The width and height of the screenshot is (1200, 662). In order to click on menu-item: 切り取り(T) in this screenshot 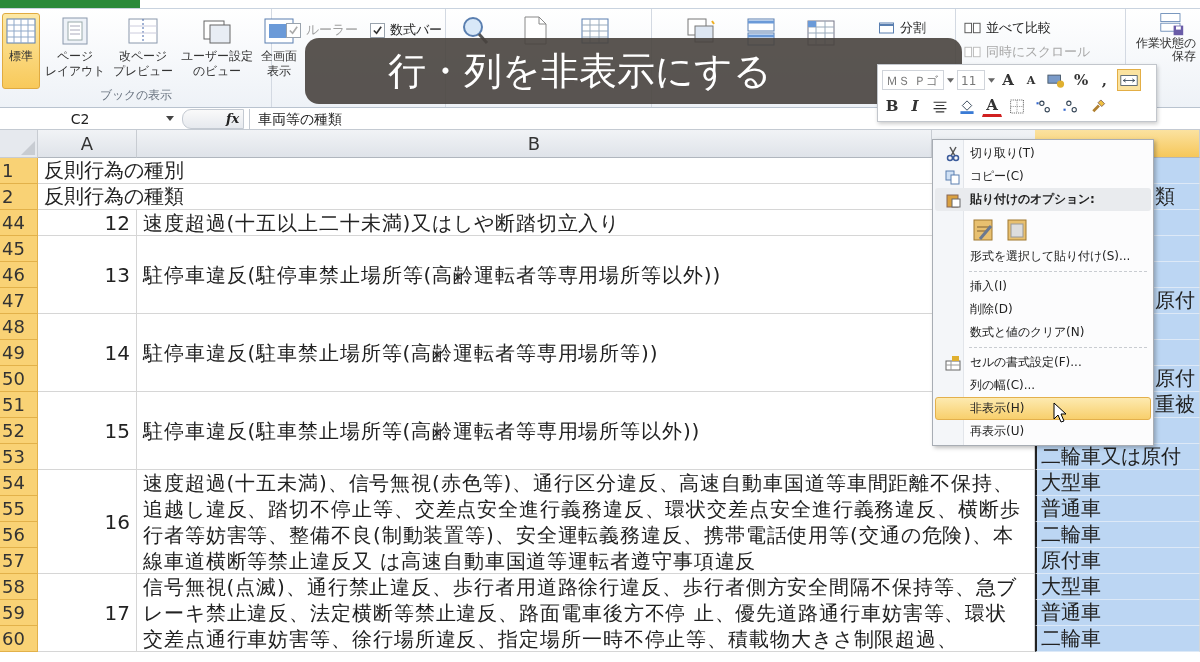, I will do `click(1043, 153)`.